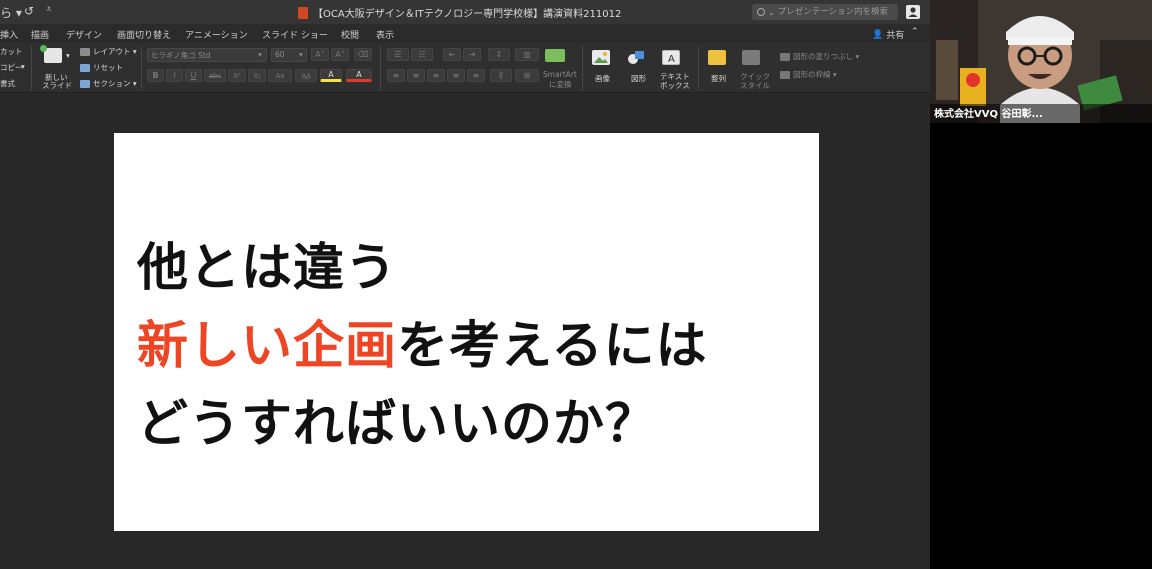 This screenshot has width=1152, height=569. What do you see at coordinates (359, 75) in the screenshot?
I see `font-color-button: A` at bounding box center [359, 75].